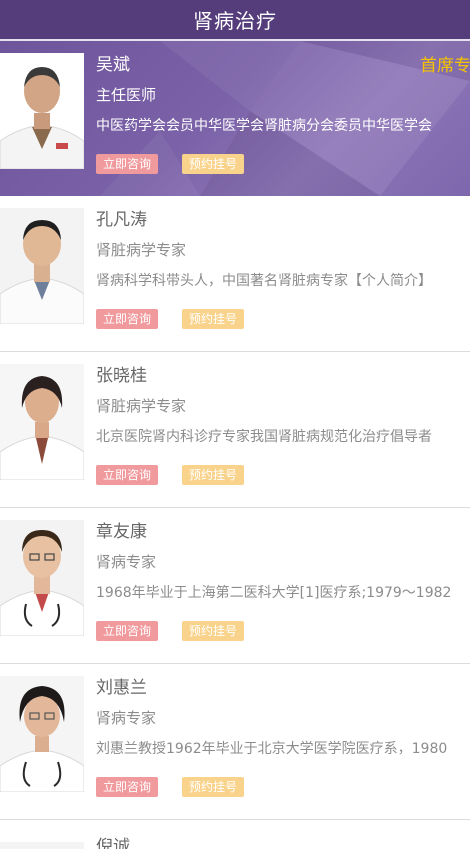 This screenshot has height=849, width=470. What do you see at coordinates (445, 66) in the screenshot?
I see `chief-expert-badge: 首席专家` at bounding box center [445, 66].